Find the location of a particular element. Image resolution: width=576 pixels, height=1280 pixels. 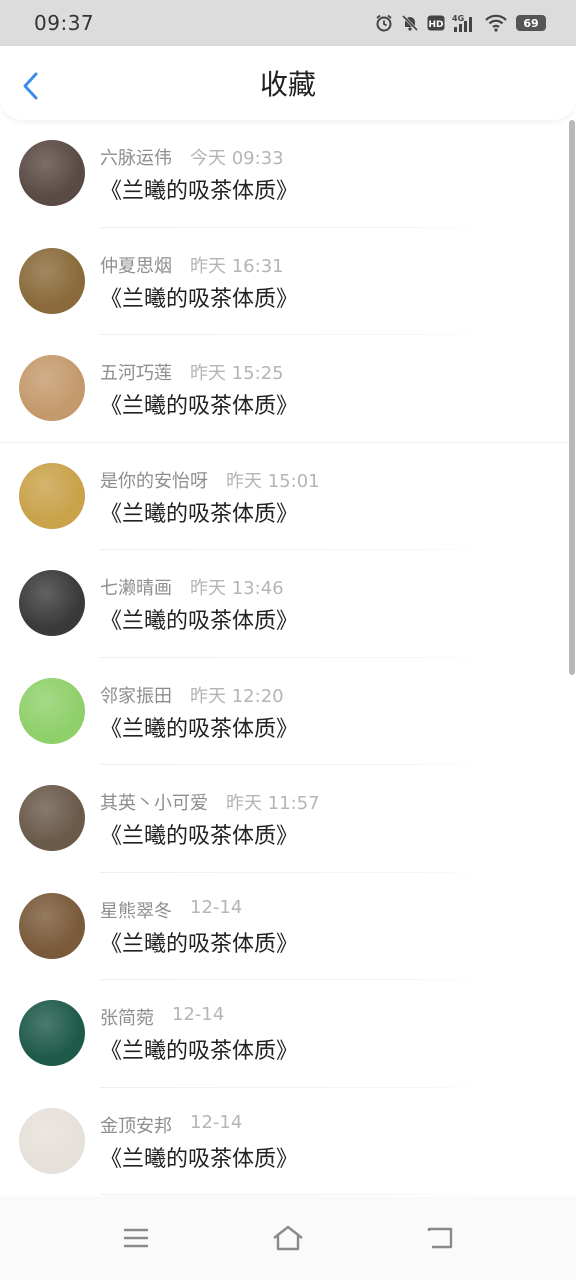

timestamp: 昨天 11:57 is located at coordinates (273, 803).